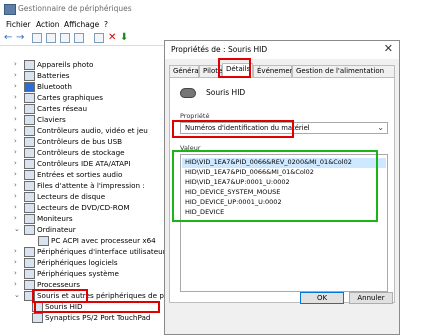  Describe the element at coordinates (29, 274) in the screenshot. I see `system-icon` at that location.